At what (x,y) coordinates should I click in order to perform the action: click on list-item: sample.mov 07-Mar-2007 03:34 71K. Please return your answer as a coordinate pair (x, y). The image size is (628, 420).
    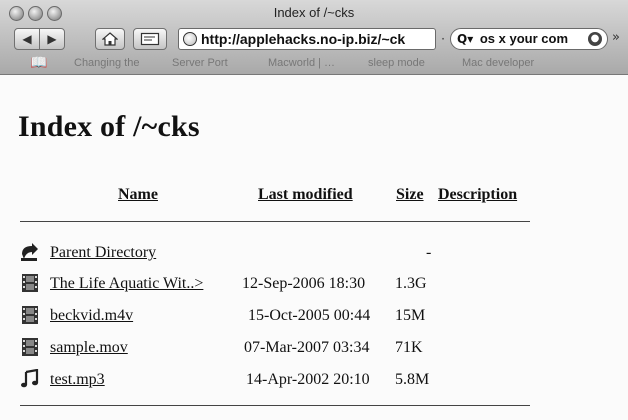
    Looking at the image, I should click on (300, 348).